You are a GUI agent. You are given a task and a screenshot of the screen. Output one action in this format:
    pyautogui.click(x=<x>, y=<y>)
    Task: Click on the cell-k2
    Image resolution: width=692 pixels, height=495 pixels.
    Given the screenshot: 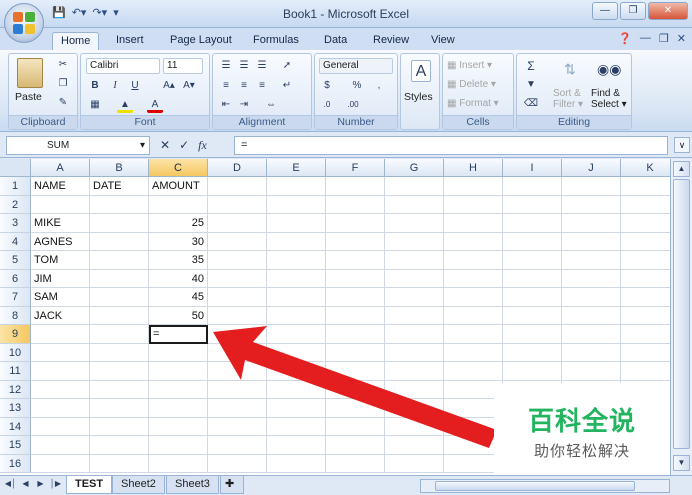 What is the action you would take?
    pyautogui.click(x=645, y=205)
    